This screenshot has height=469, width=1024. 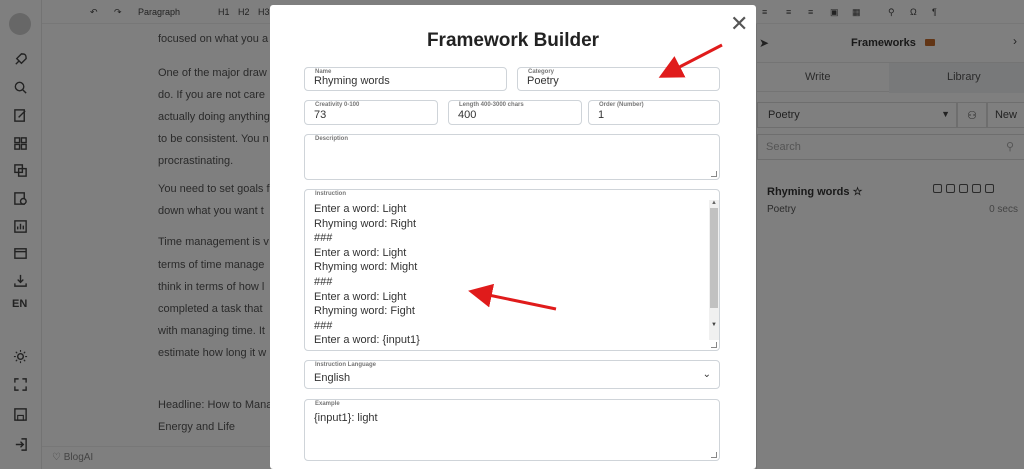 What do you see at coordinates (337, 105) in the screenshot?
I see `creativity-label: Creativity 0-100` at bounding box center [337, 105].